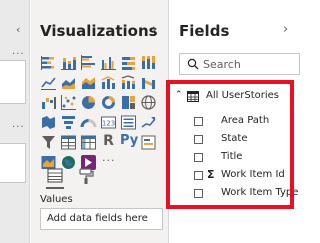  I want to click on values-drop-zone: Add data fields here, so click(101, 219).